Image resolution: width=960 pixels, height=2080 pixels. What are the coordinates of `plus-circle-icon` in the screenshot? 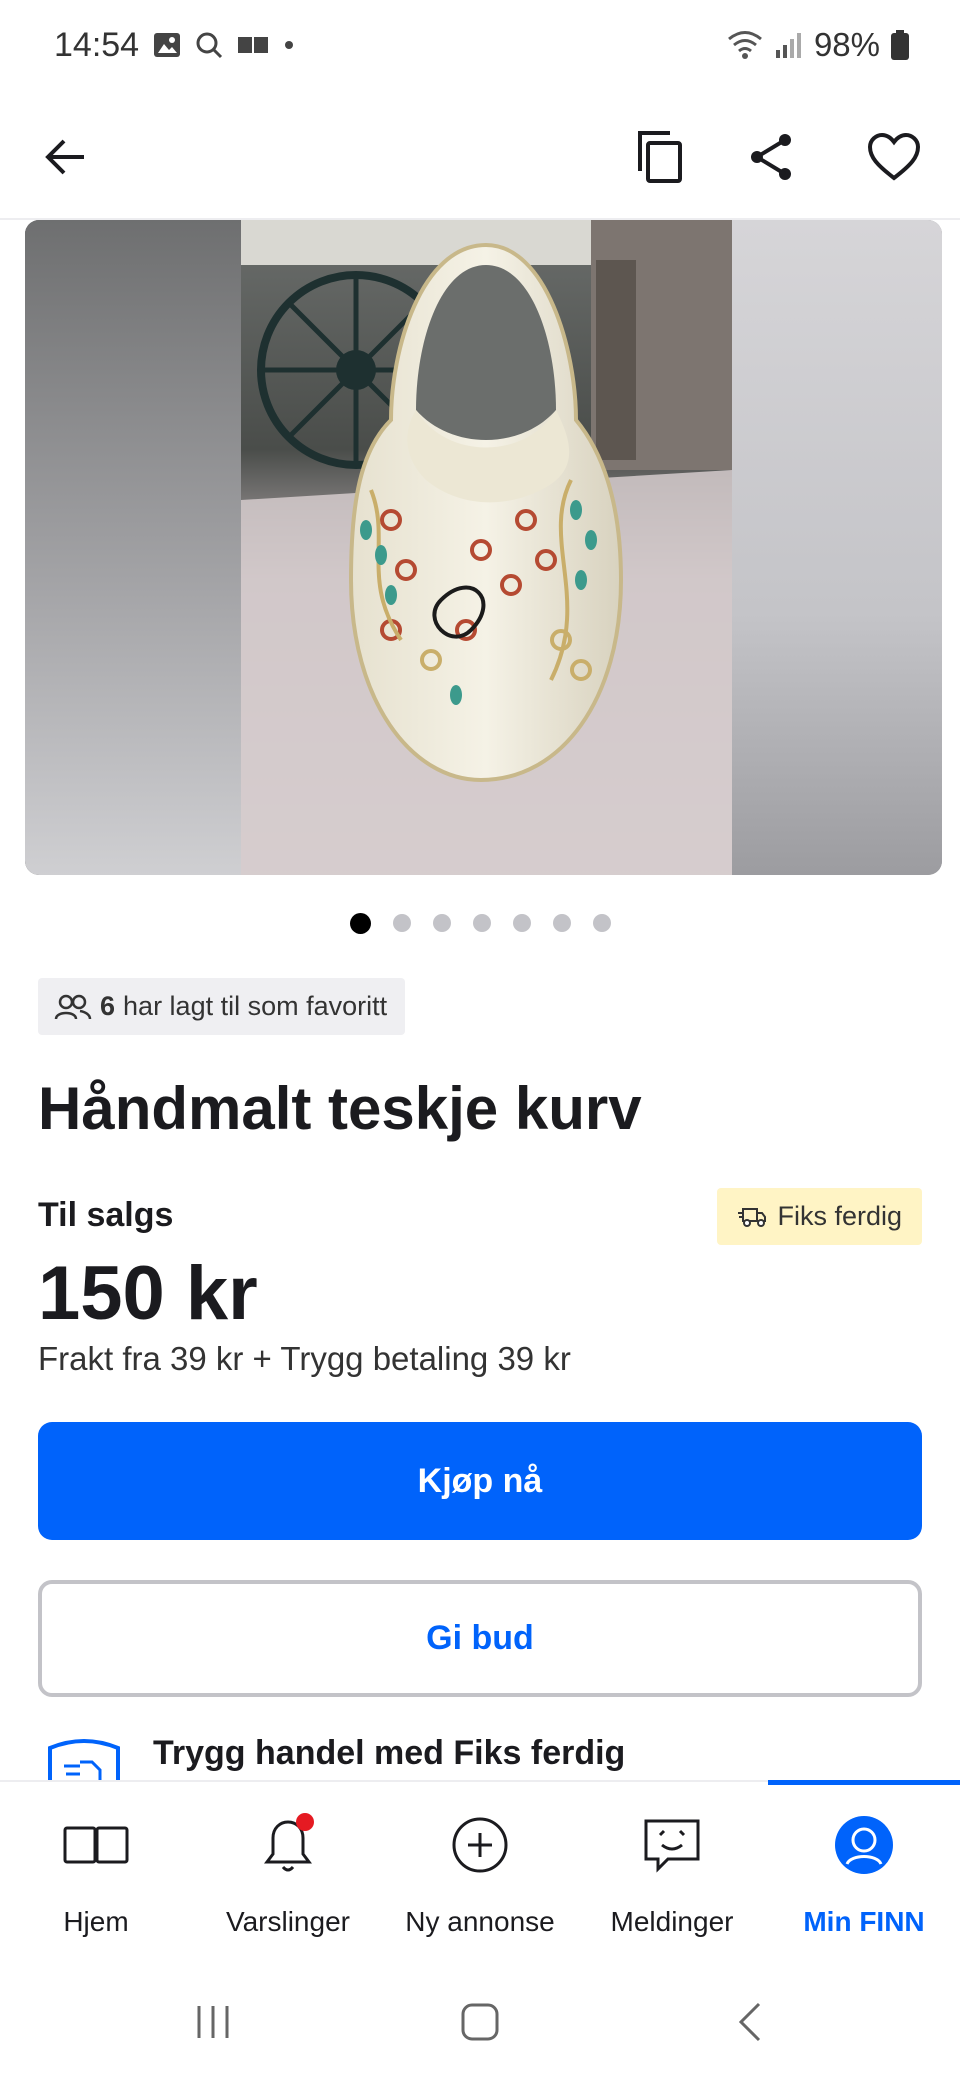 It's located at (480, 1845).